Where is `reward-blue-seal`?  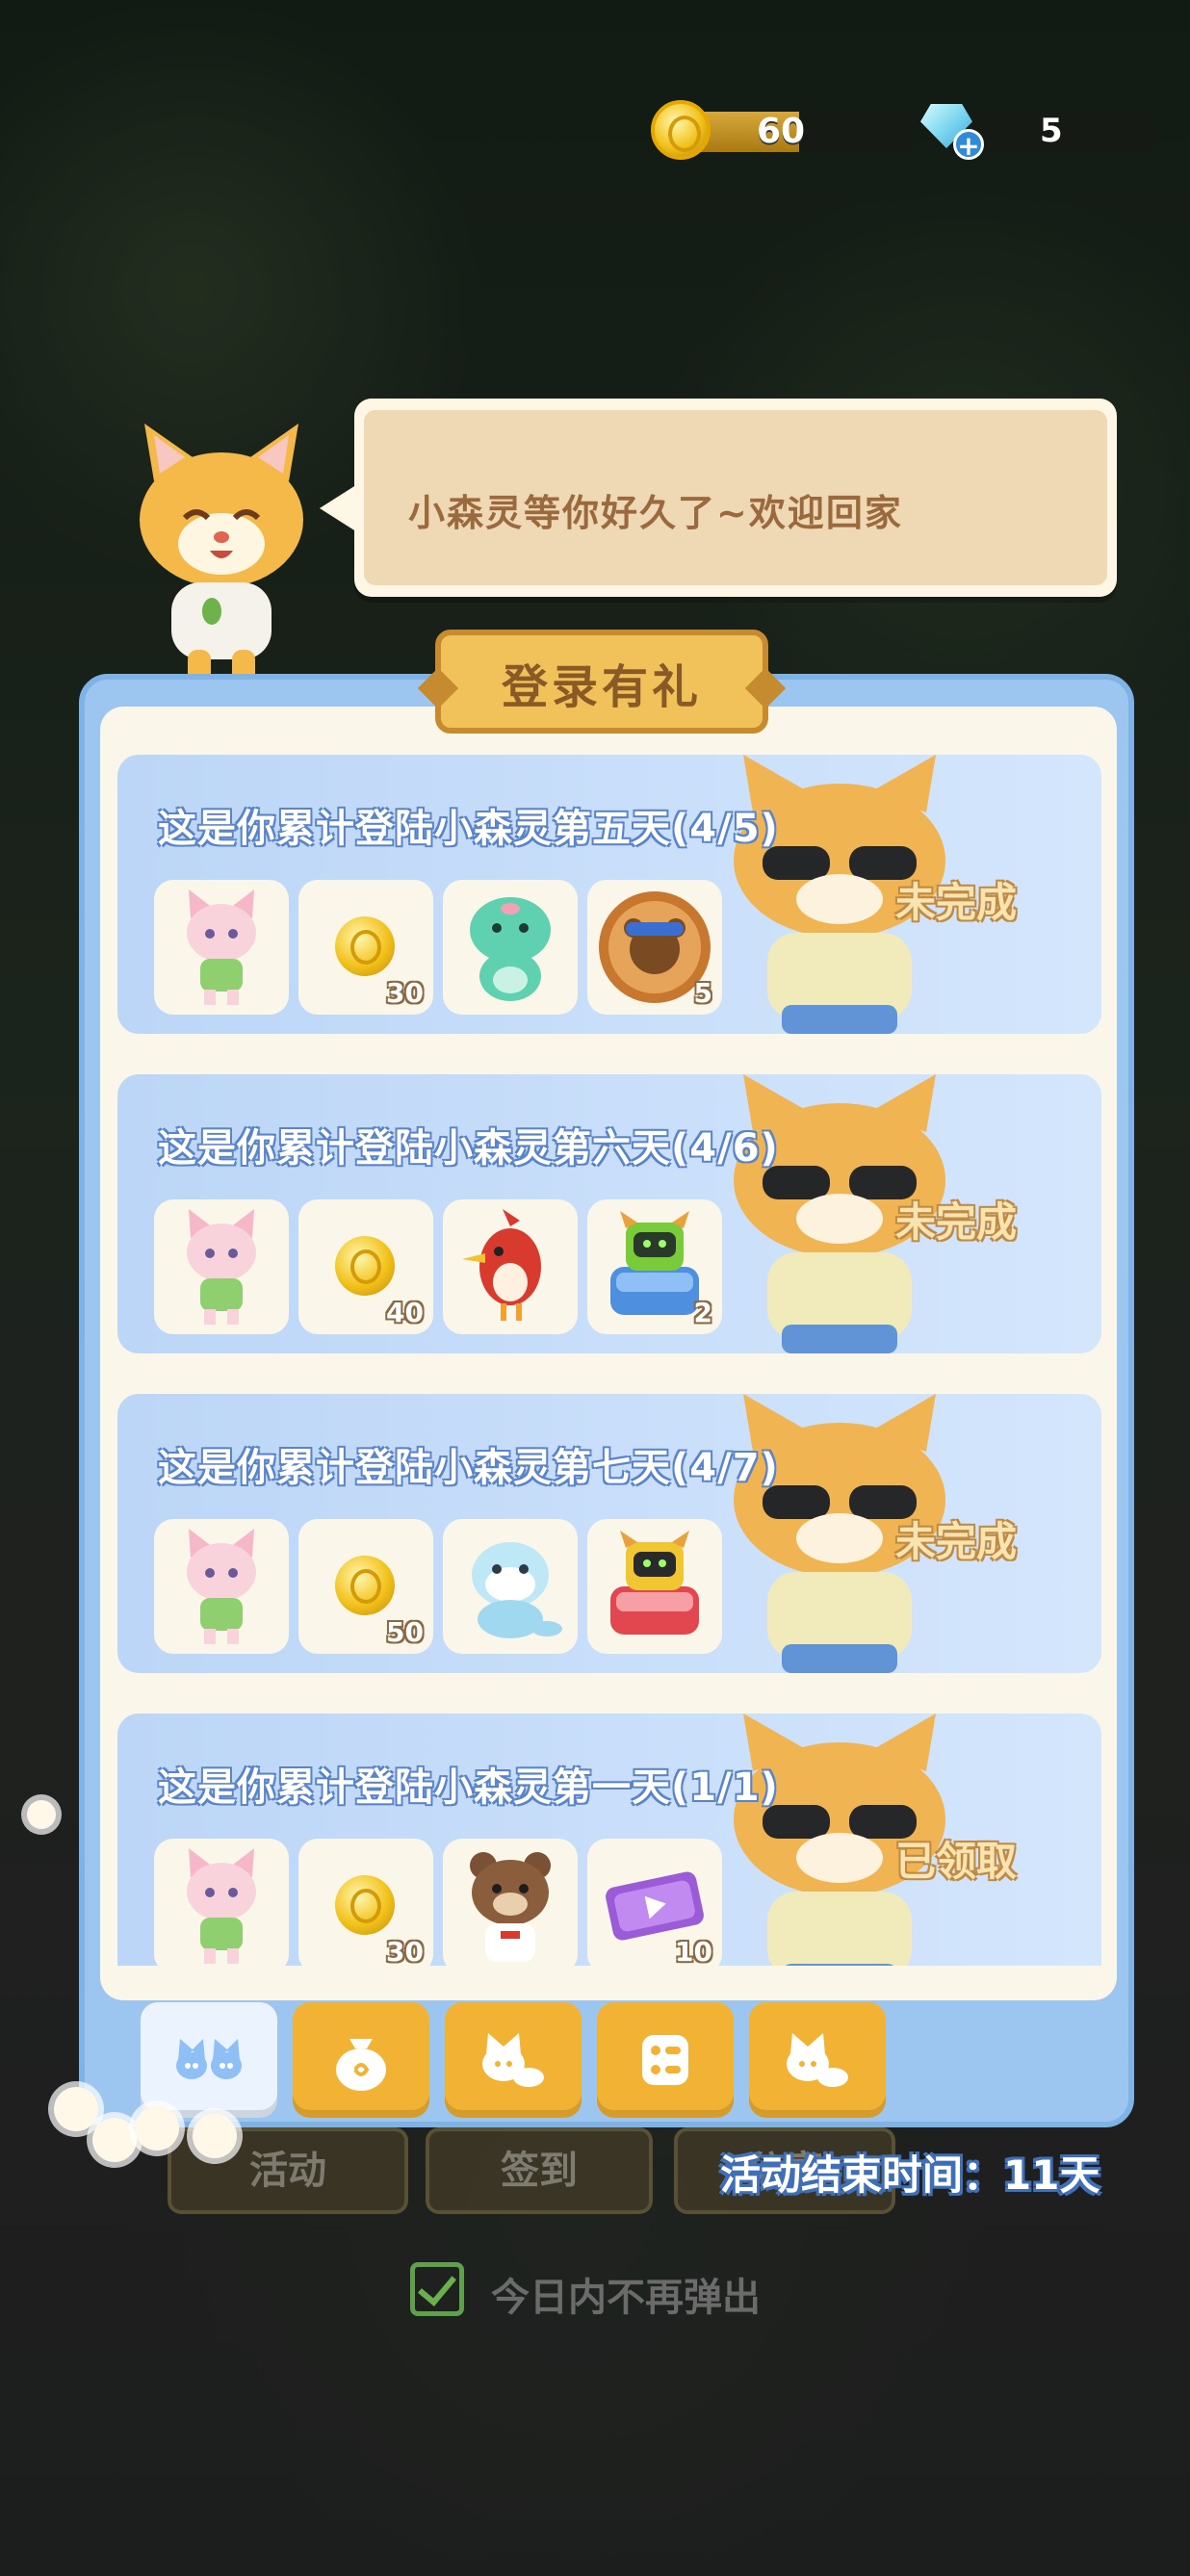 reward-blue-seal is located at coordinates (511, 1586).